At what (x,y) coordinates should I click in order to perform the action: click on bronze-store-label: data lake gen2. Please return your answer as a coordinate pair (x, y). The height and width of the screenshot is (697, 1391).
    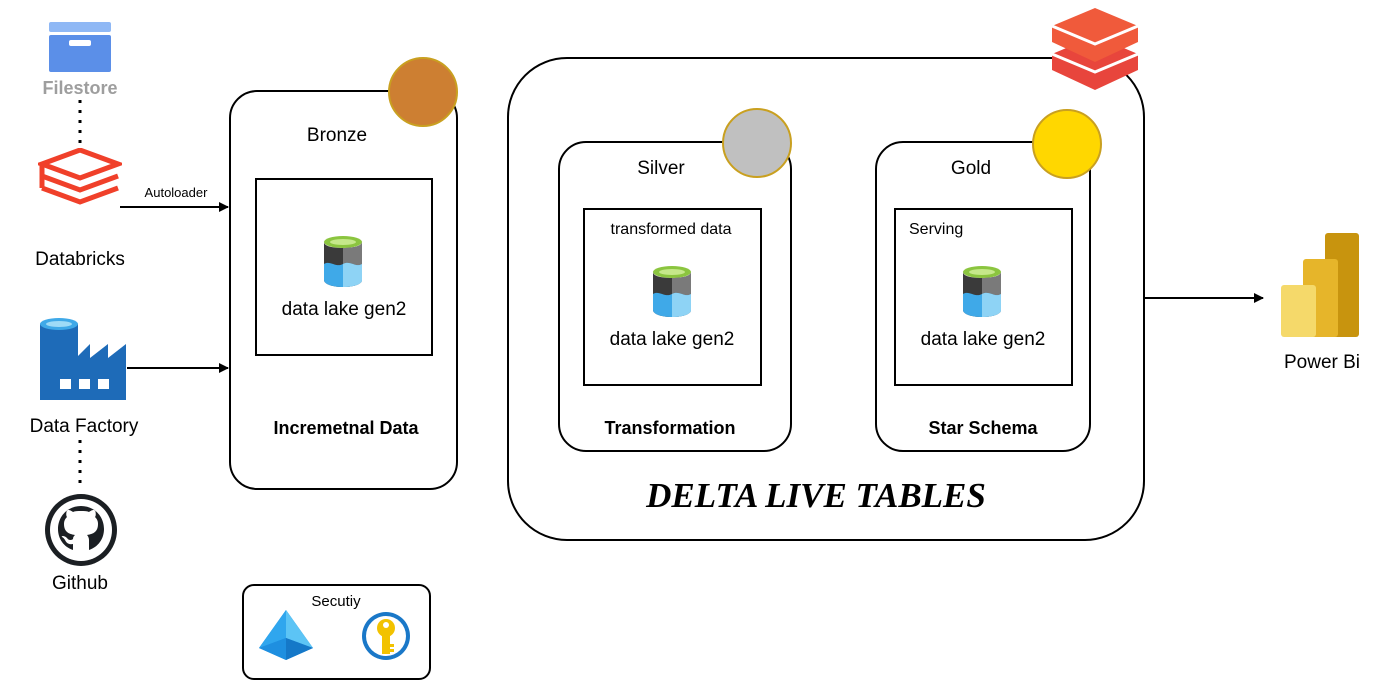
    Looking at the image, I should click on (344, 309).